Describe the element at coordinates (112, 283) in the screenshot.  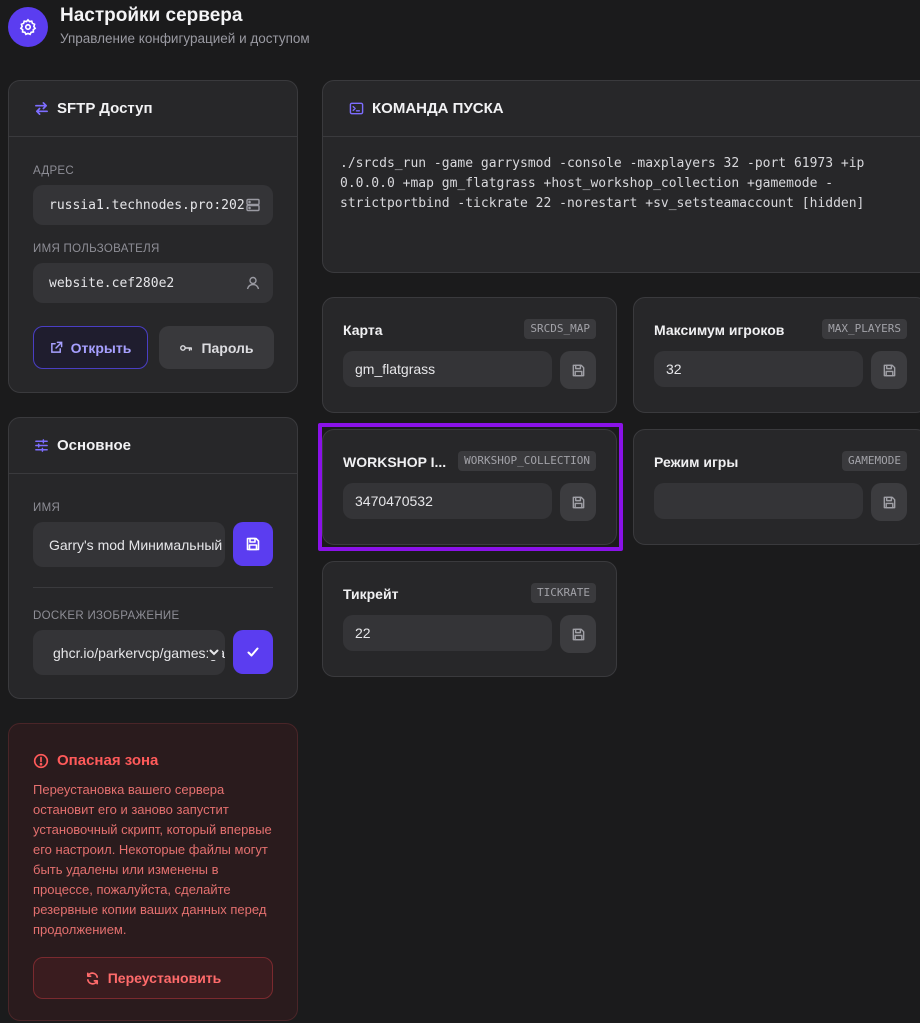
I see `sftp-username-value: website.cef280e2` at that location.